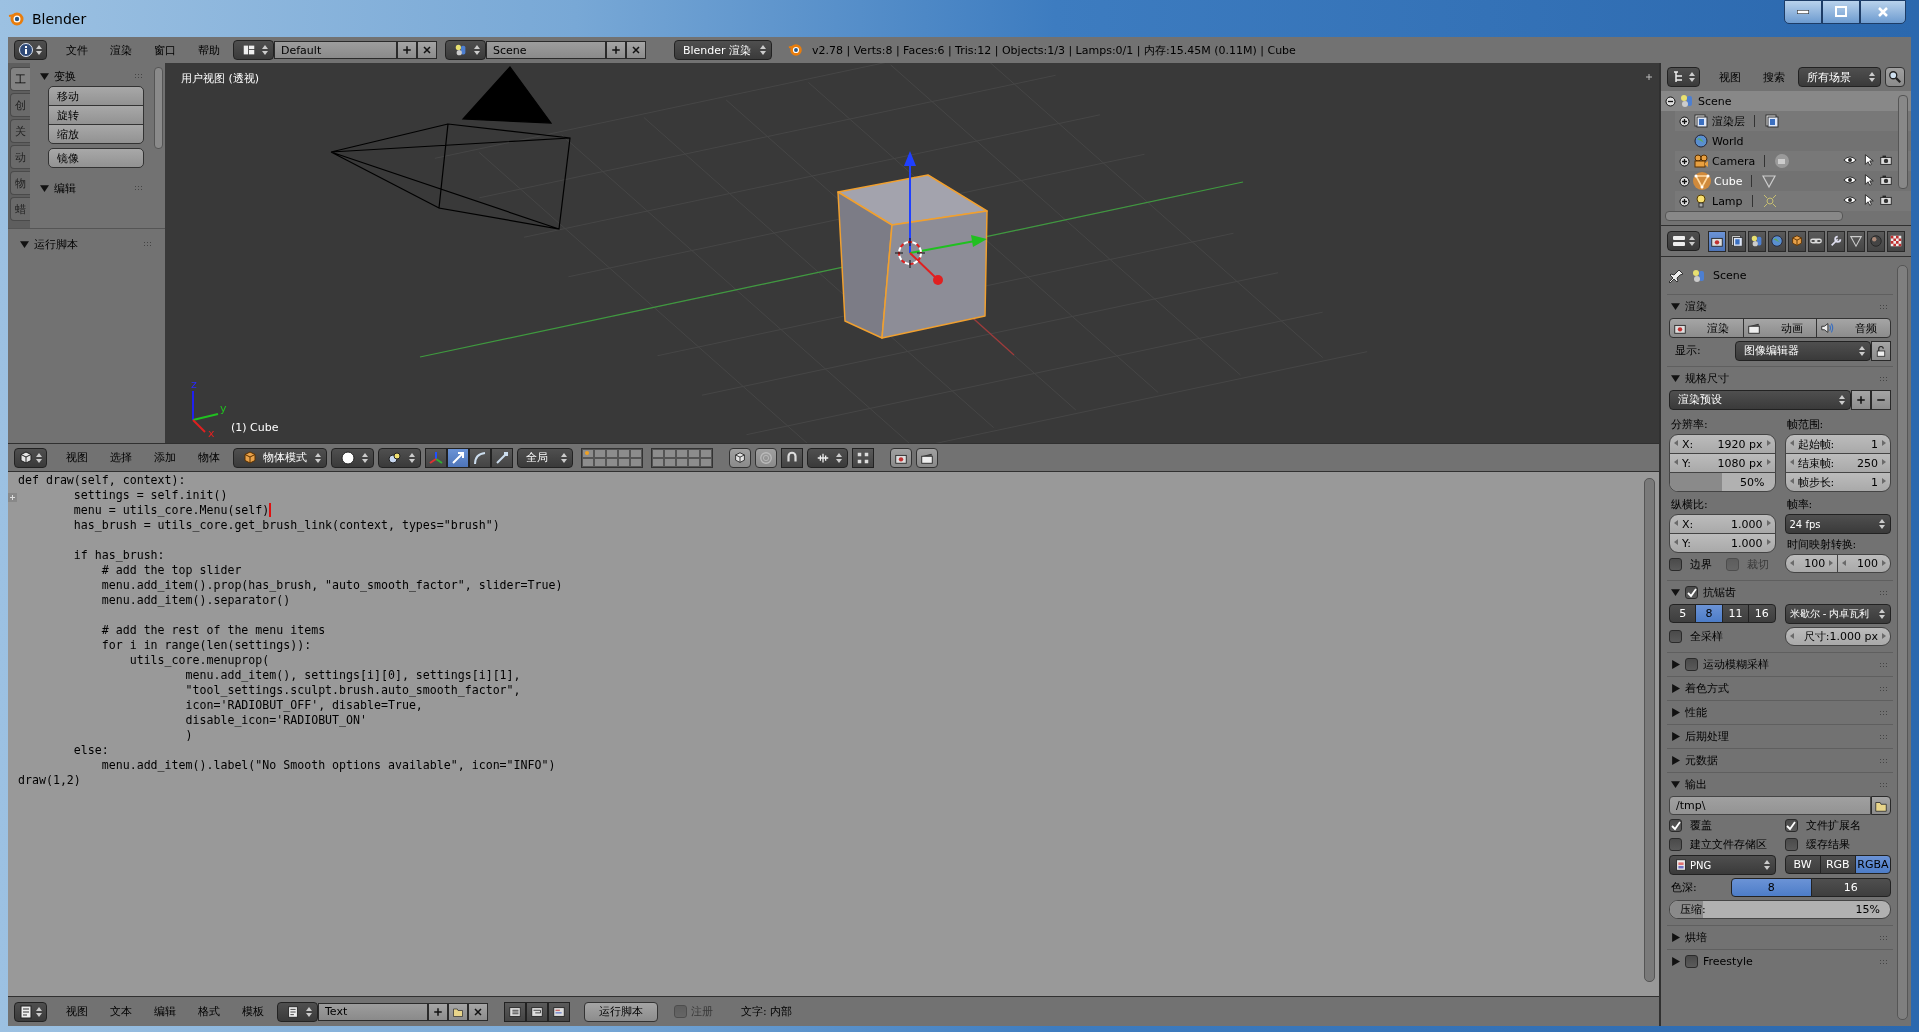  I want to click on delete-layout-button, so click(427, 50).